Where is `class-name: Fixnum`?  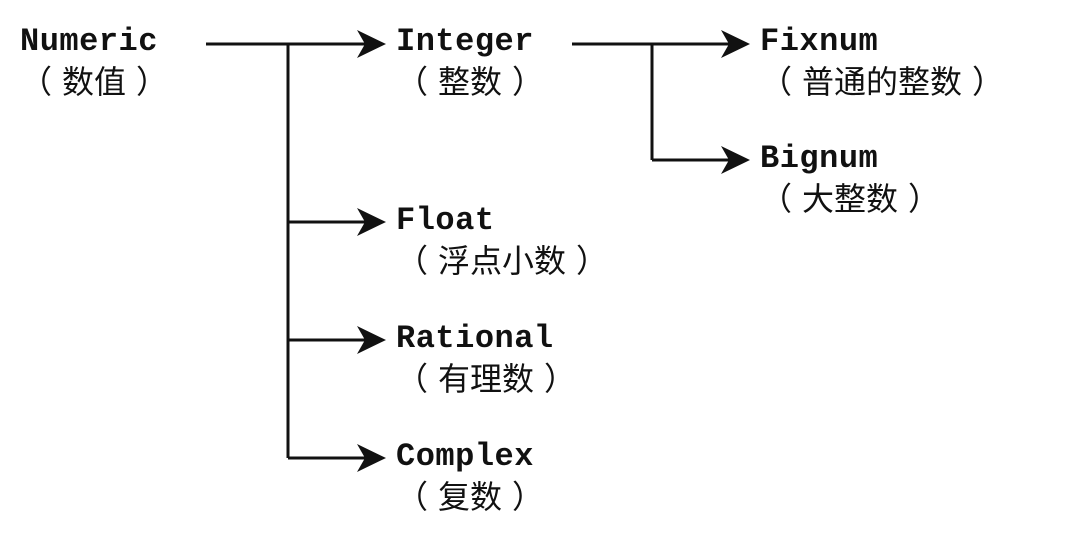
class-name: Fixnum is located at coordinates (819, 41).